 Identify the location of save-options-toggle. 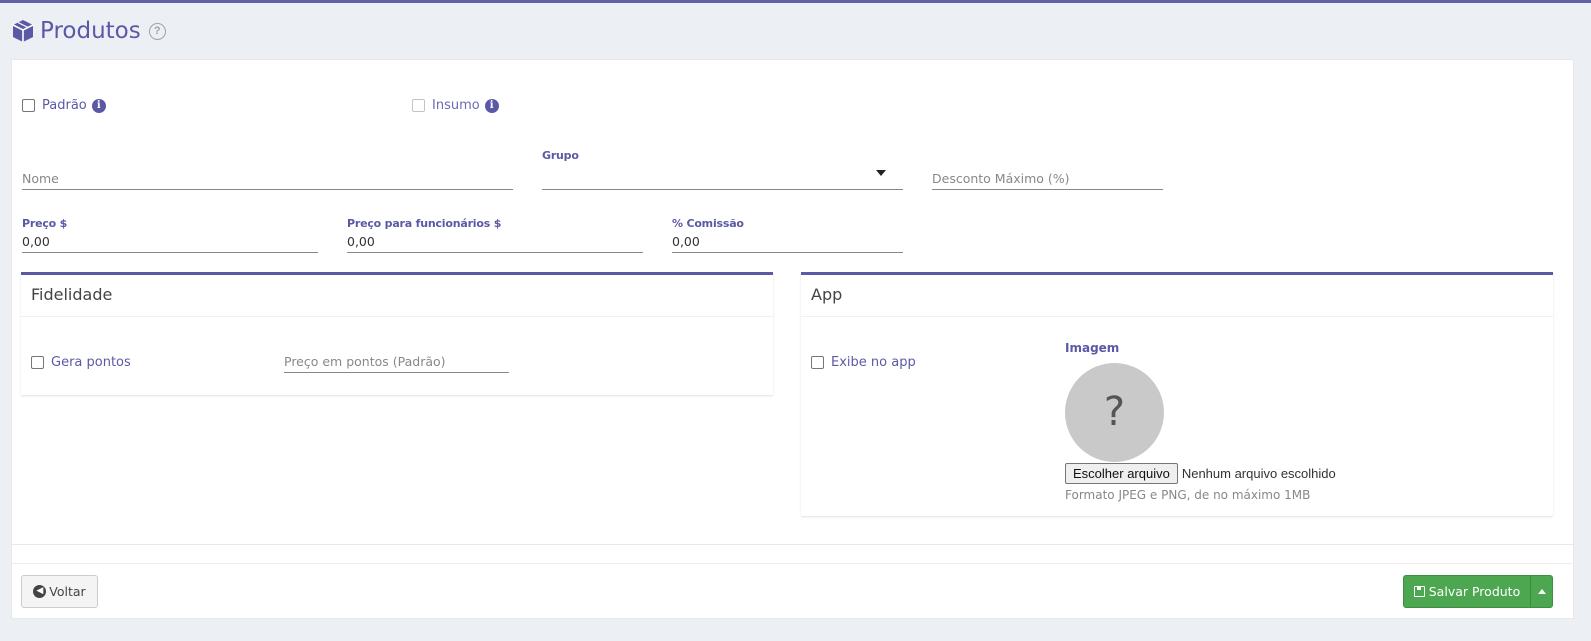
(1541, 591).